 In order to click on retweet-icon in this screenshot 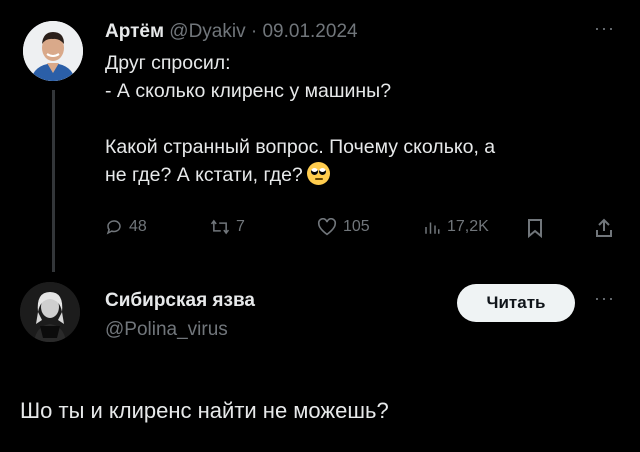, I will do `click(220, 227)`.